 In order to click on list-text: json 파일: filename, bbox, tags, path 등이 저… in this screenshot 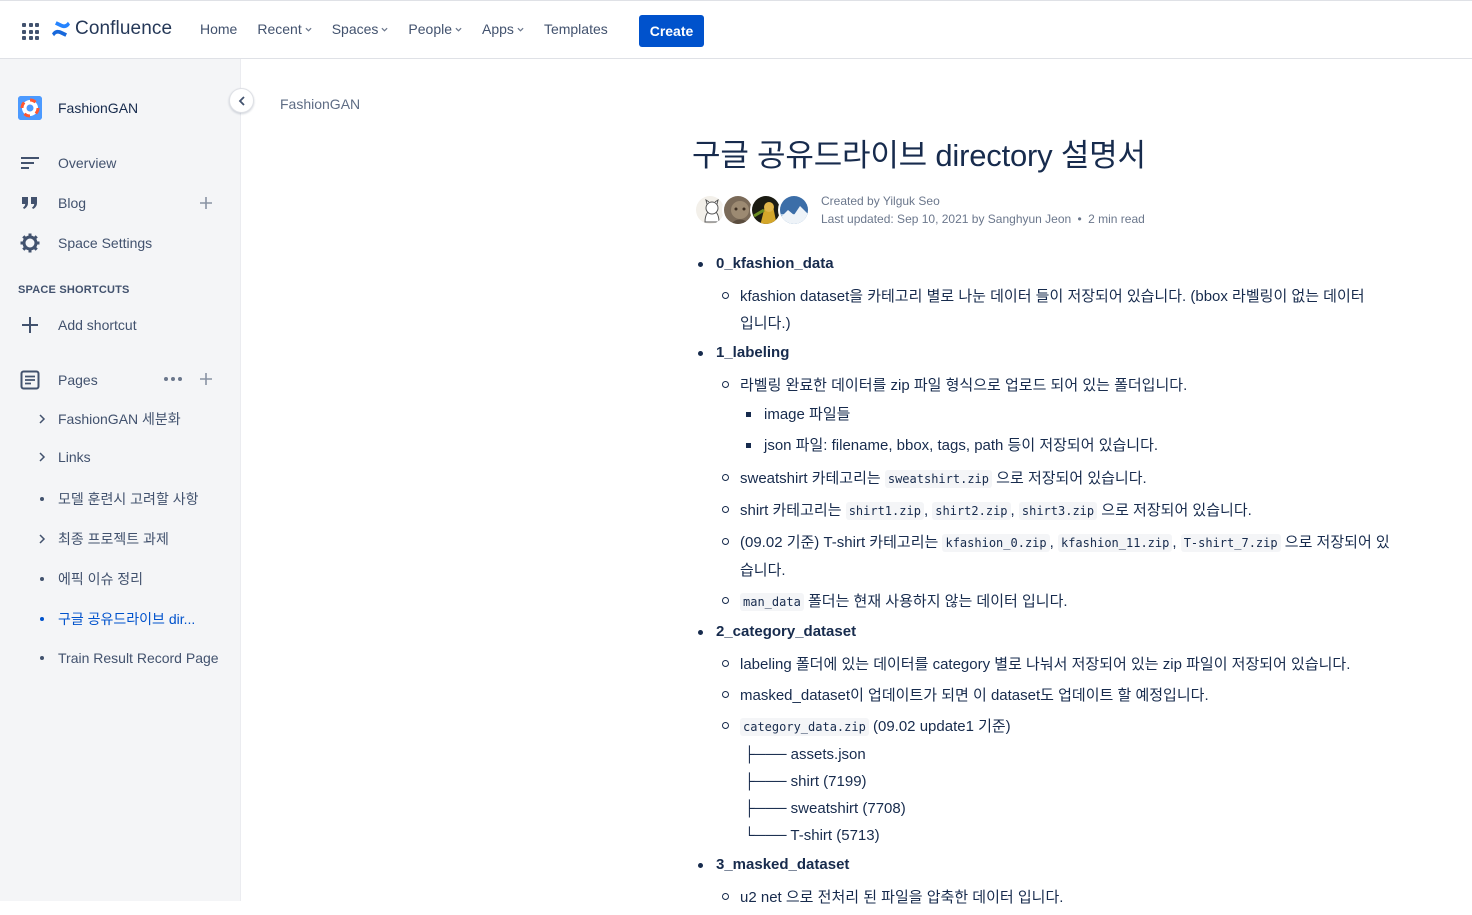, I will do `click(961, 445)`.